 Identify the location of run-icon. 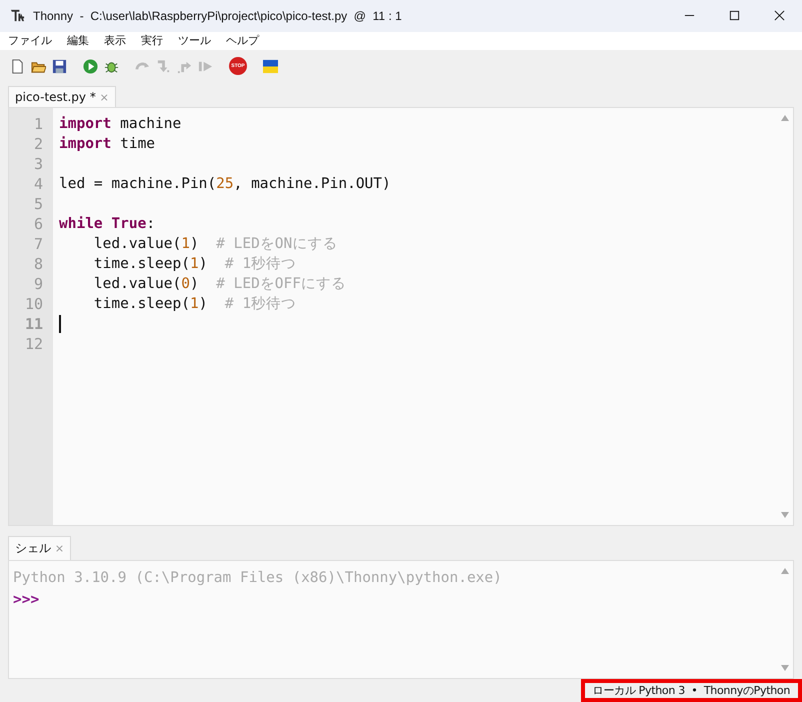
(90, 66).